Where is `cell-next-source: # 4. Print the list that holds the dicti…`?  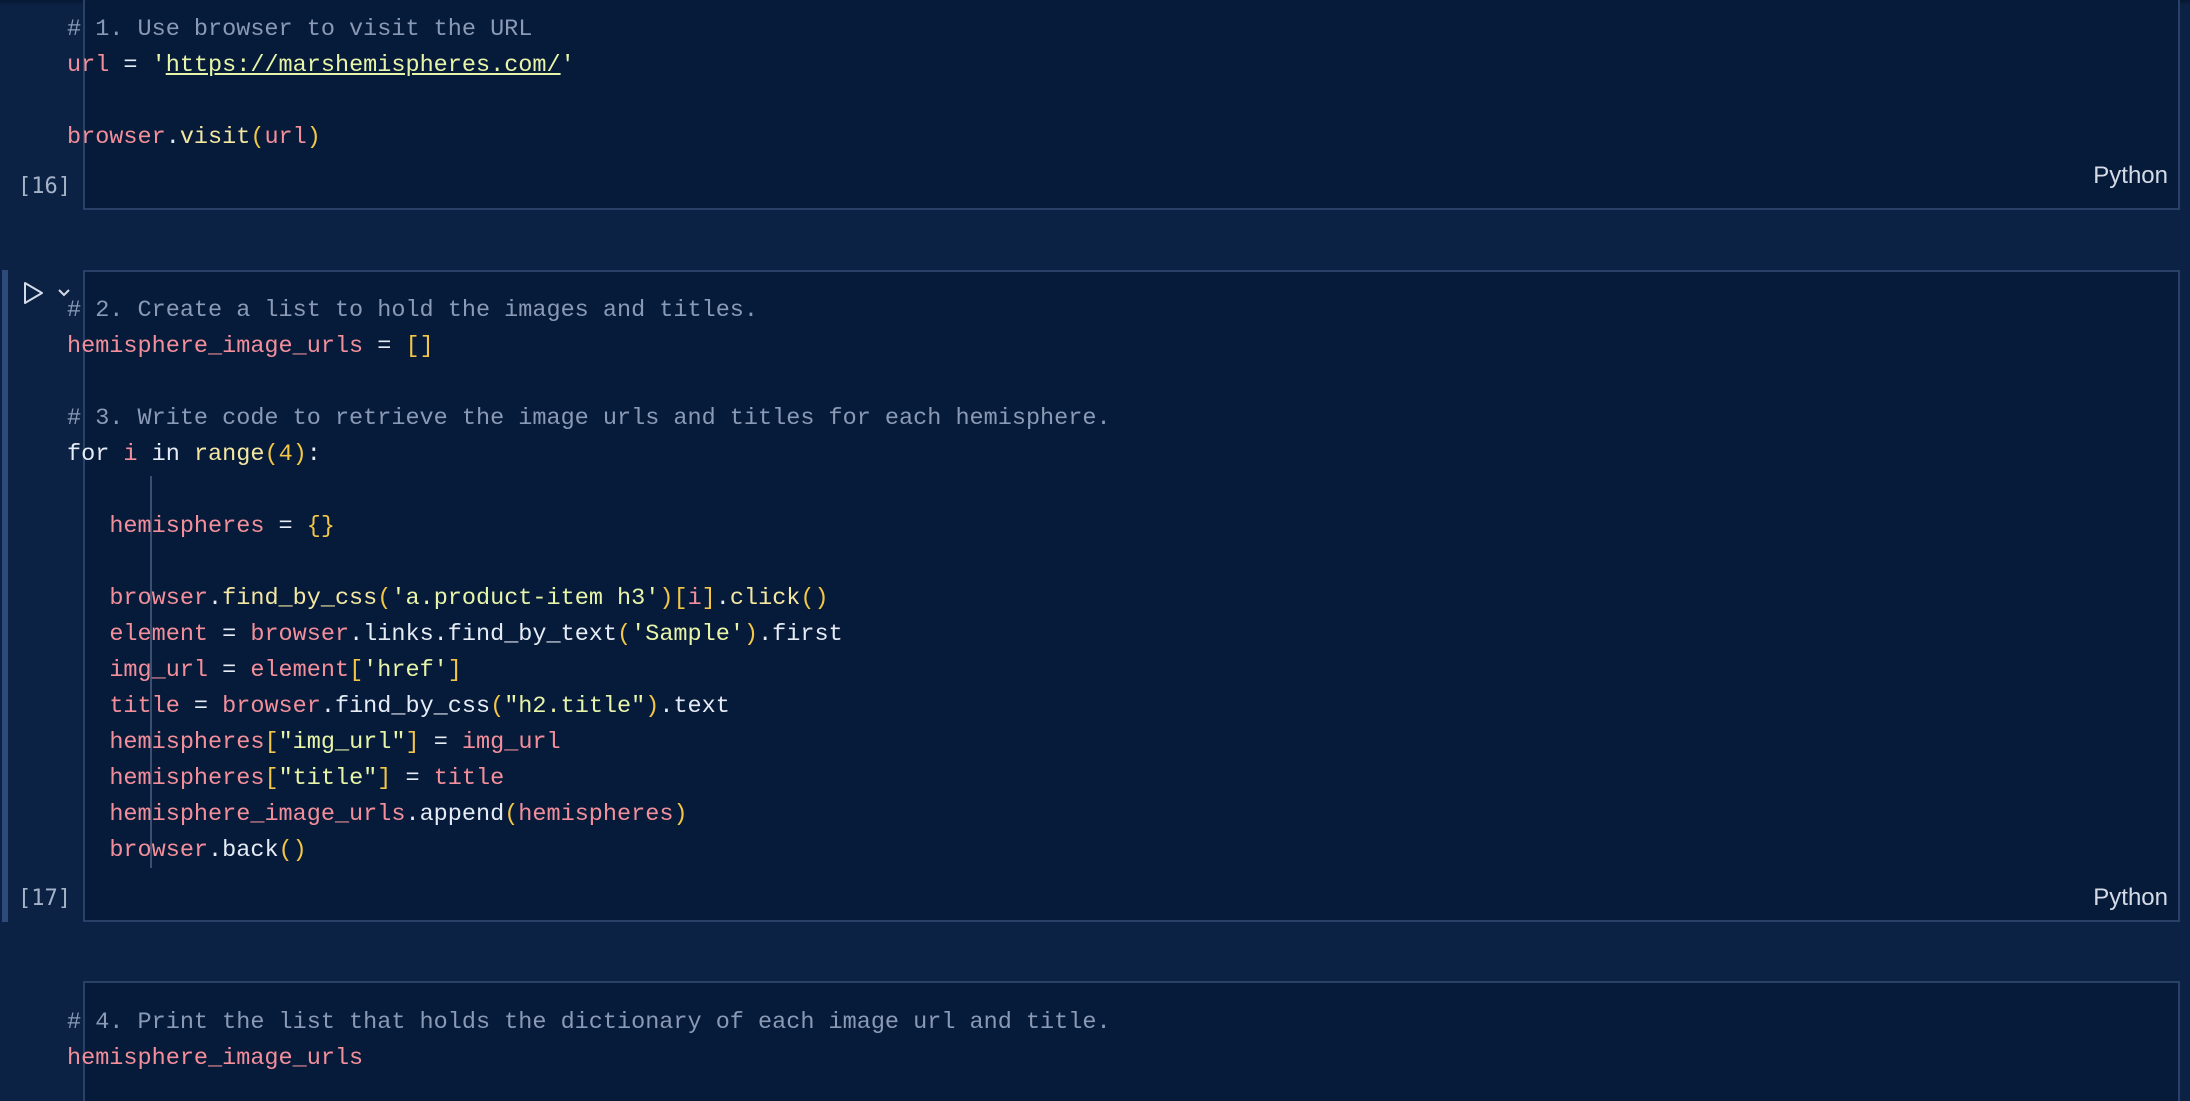 cell-next-source: # 4. Print the list that holds the dicti… is located at coordinates (589, 1041).